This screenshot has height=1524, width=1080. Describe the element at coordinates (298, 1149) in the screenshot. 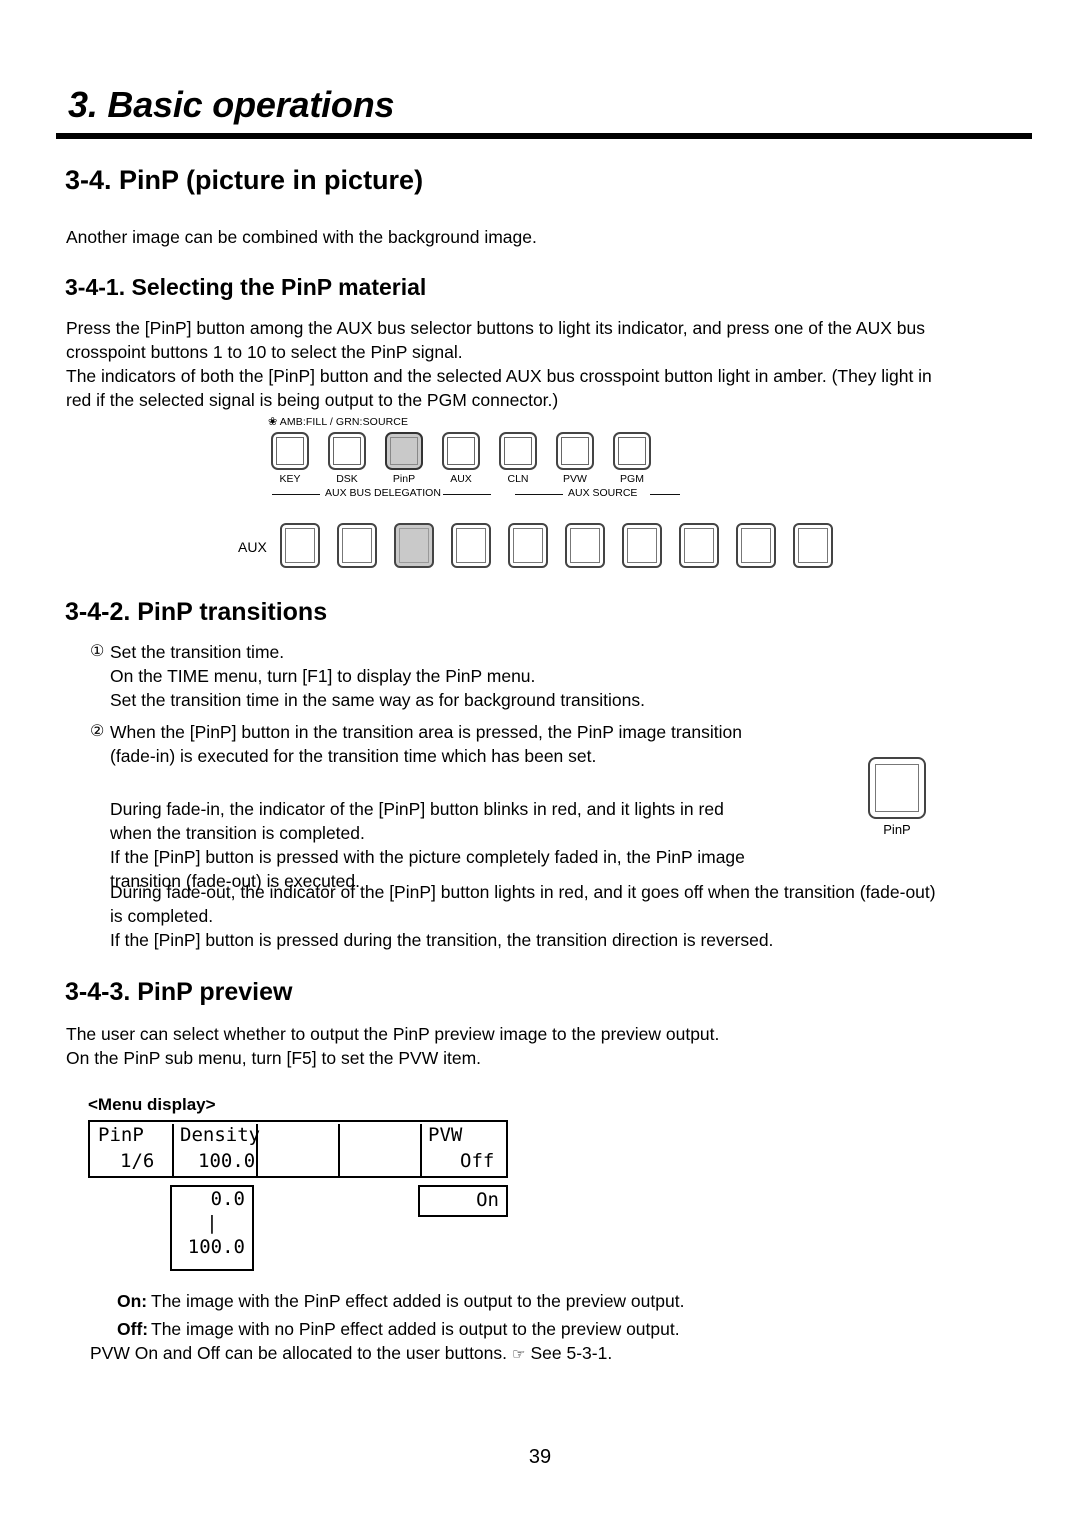

I see `menu-display-main-row: PinP 1/6 Density 100.0 PVW Off` at that location.